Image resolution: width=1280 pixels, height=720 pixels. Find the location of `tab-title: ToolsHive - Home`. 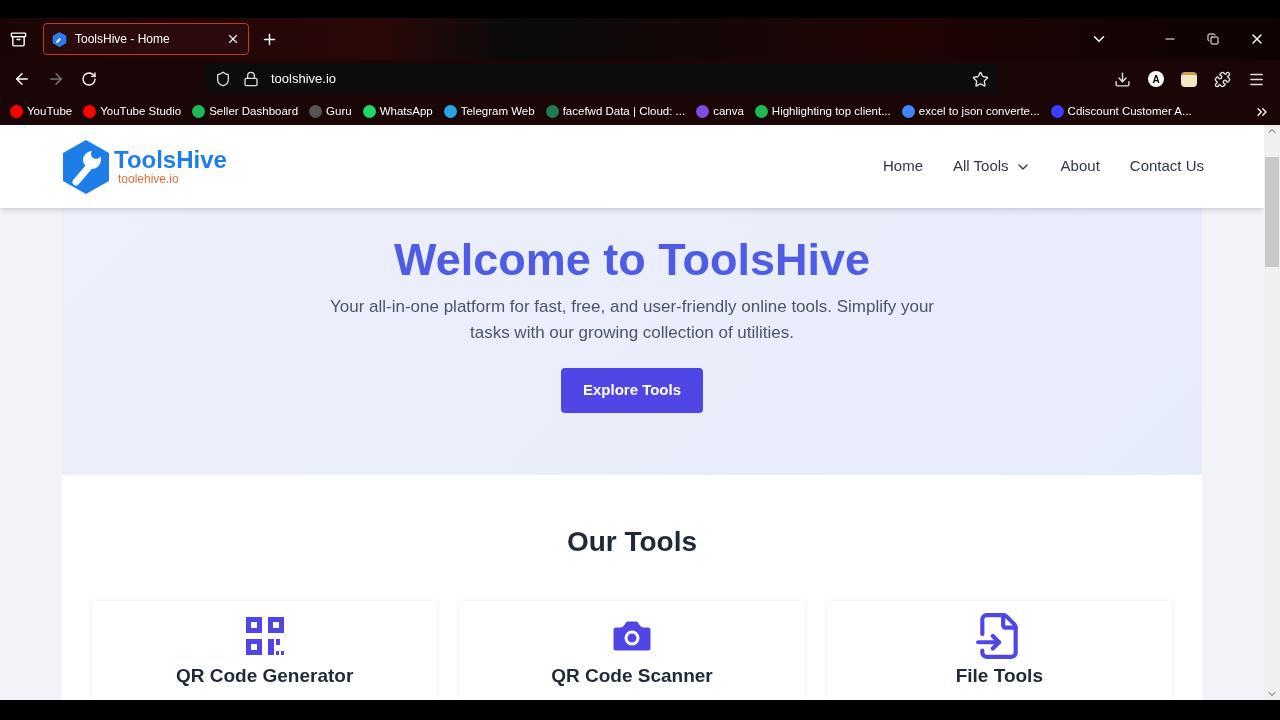

tab-title: ToolsHive - Home is located at coordinates (123, 39).